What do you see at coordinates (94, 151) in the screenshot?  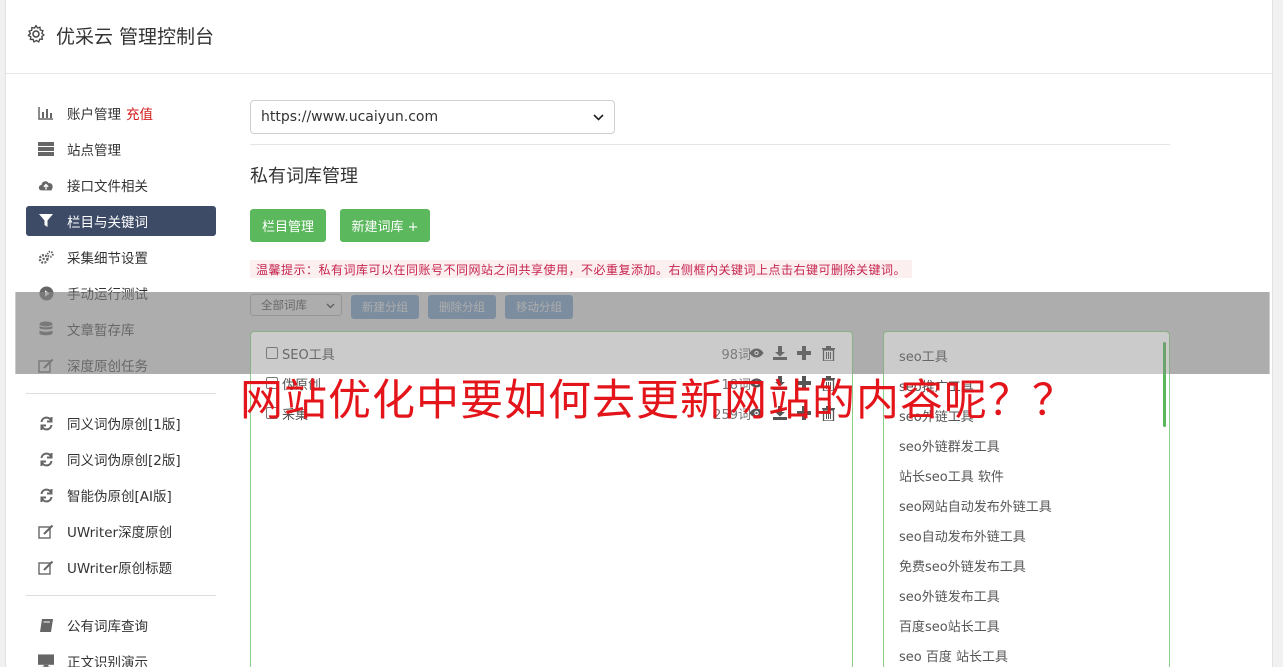 I see `sidebar-item-label: 站点管理` at bounding box center [94, 151].